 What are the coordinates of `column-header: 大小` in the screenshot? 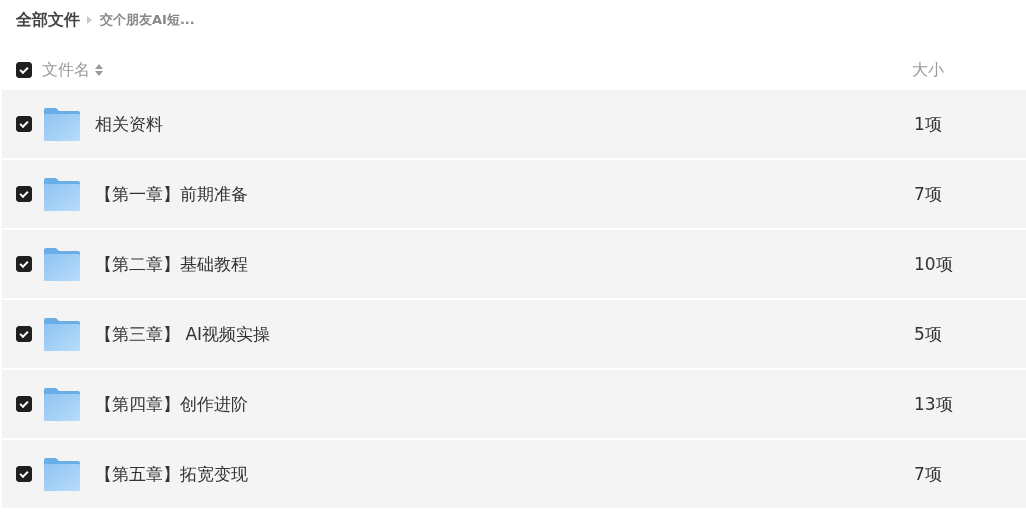 It's located at (928, 70).